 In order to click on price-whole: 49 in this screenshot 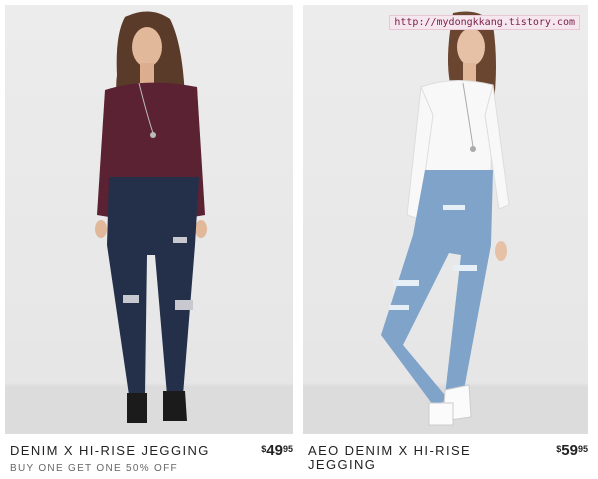, I will do `click(274, 450)`.